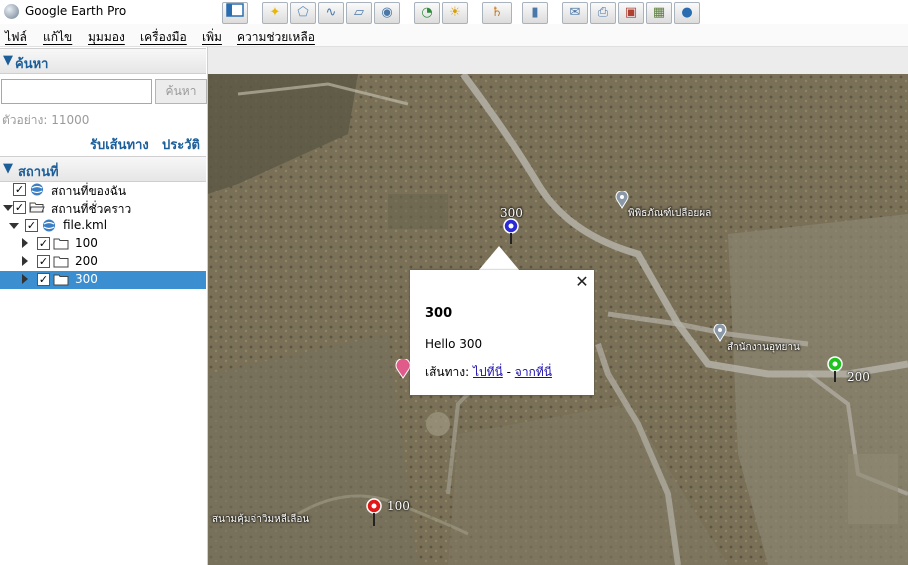 Image resolution: width=908 pixels, height=565 pixels. I want to click on pin-300-marker-icon, so click(511, 231).